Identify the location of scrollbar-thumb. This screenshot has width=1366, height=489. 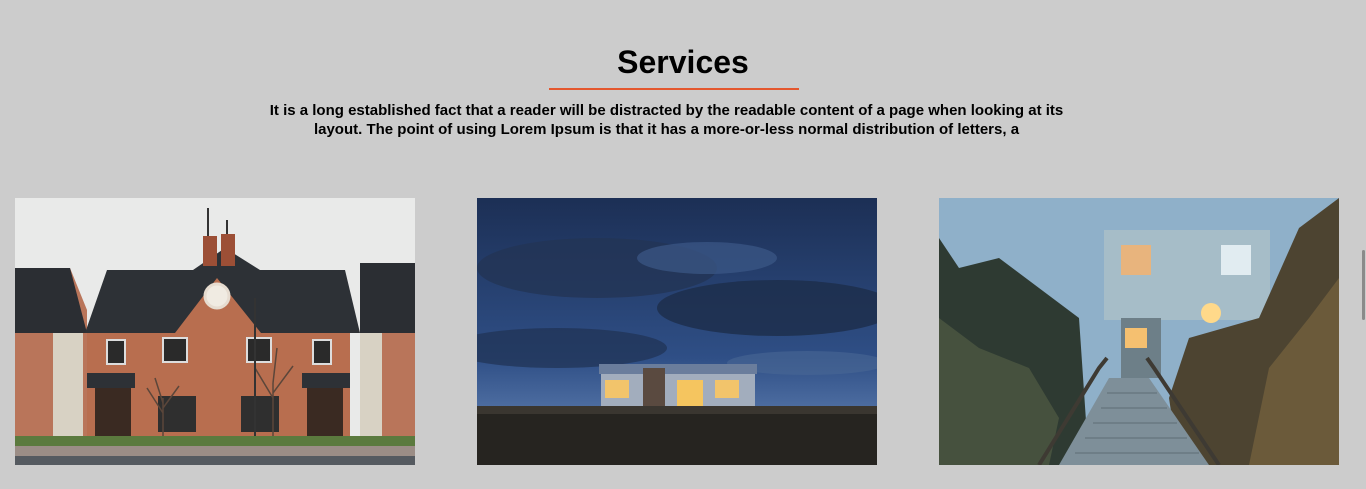
(1363, 285).